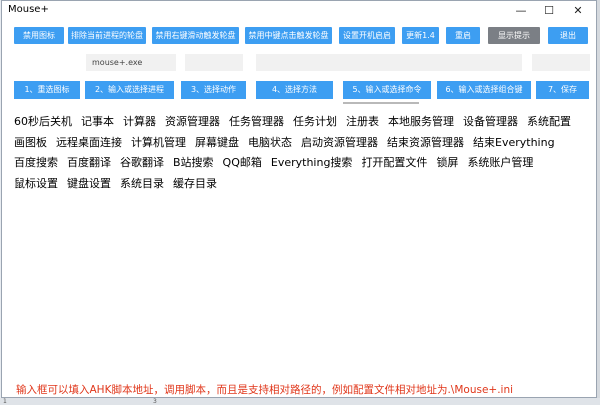 The height and width of the screenshot is (405, 600). What do you see at coordinates (299, 11) in the screenshot?
I see `title-bar: Mouse+ — ☐ ✕` at bounding box center [299, 11].